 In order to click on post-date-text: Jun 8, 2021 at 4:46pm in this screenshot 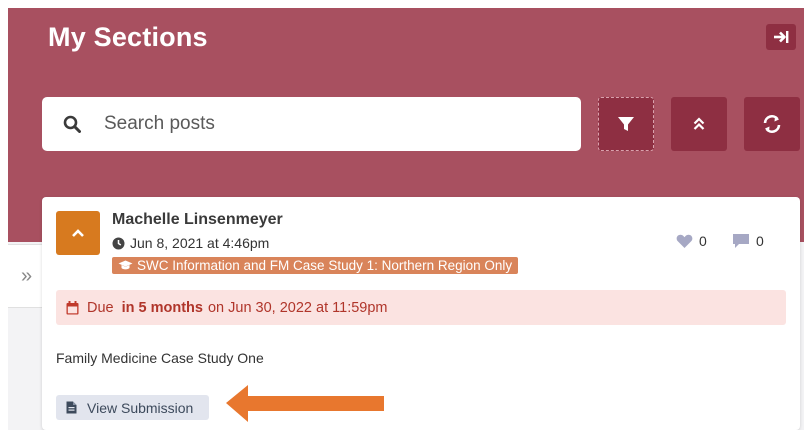, I will do `click(200, 243)`.